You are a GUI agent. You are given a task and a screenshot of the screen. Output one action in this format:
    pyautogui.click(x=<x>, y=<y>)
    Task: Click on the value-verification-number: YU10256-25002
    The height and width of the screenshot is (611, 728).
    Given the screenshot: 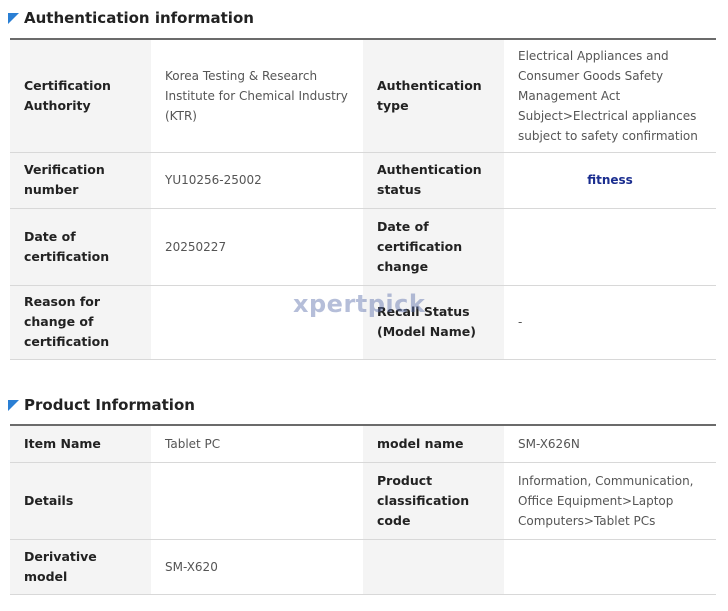 What is the action you would take?
    pyautogui.click(x=257, y=180)
    